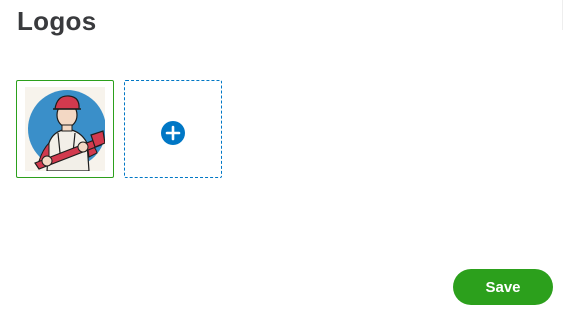 Image resolution: width=567 pixels, height=318 pixels. I want to click on panel-edge-divider, so click(555, 15).